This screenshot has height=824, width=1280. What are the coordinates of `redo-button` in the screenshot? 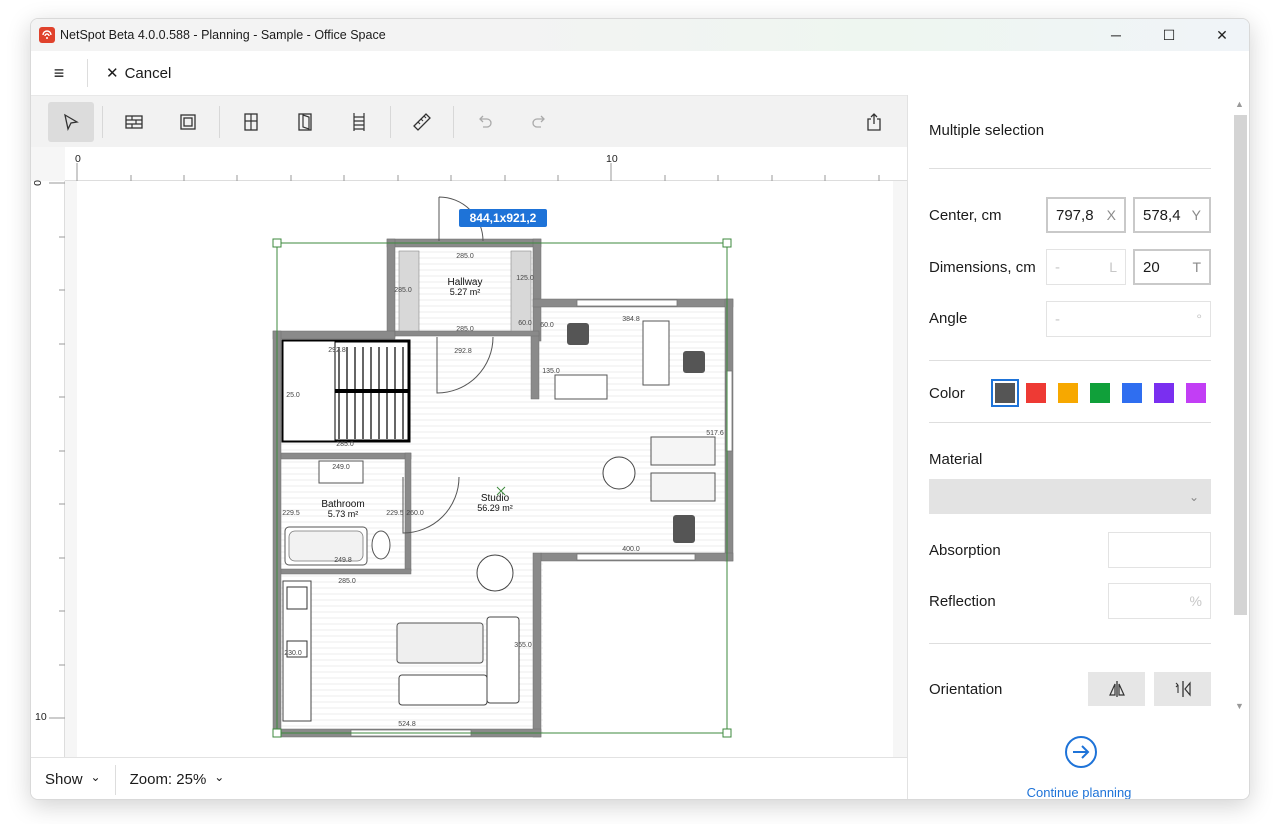 It's located at (539, 122).